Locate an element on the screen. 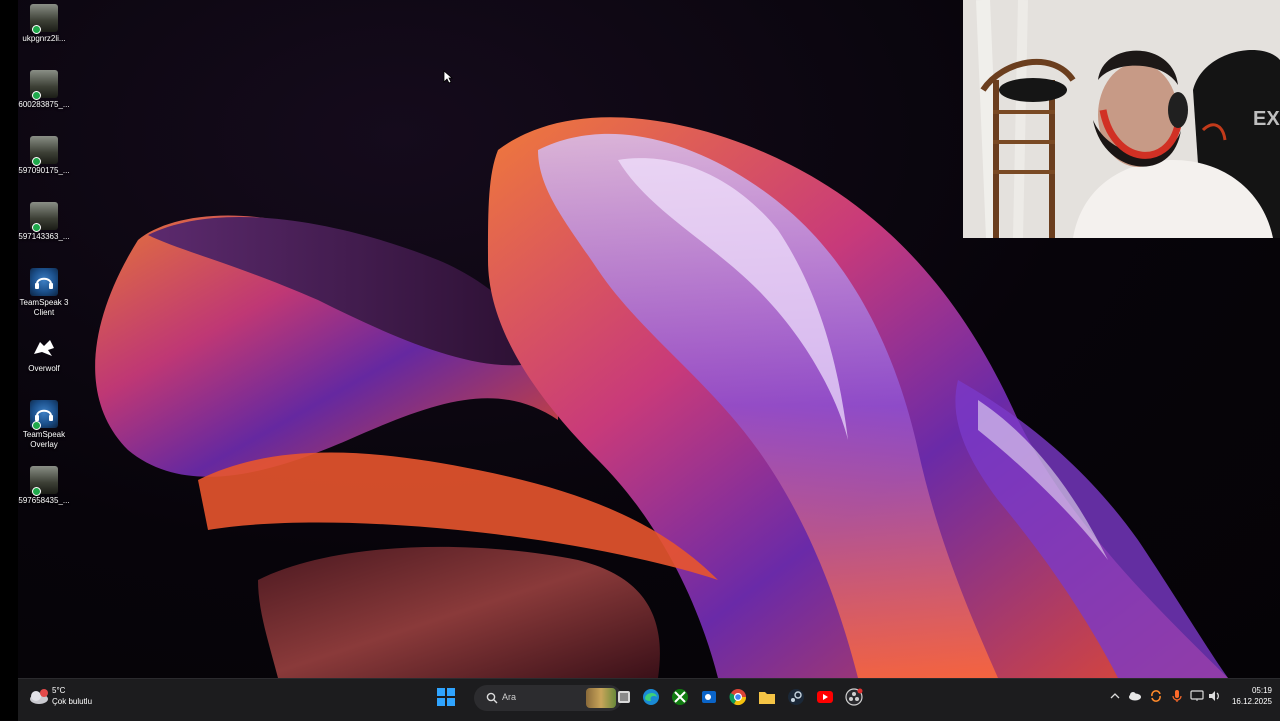  obs-icon is located at coordinates (854, 697).